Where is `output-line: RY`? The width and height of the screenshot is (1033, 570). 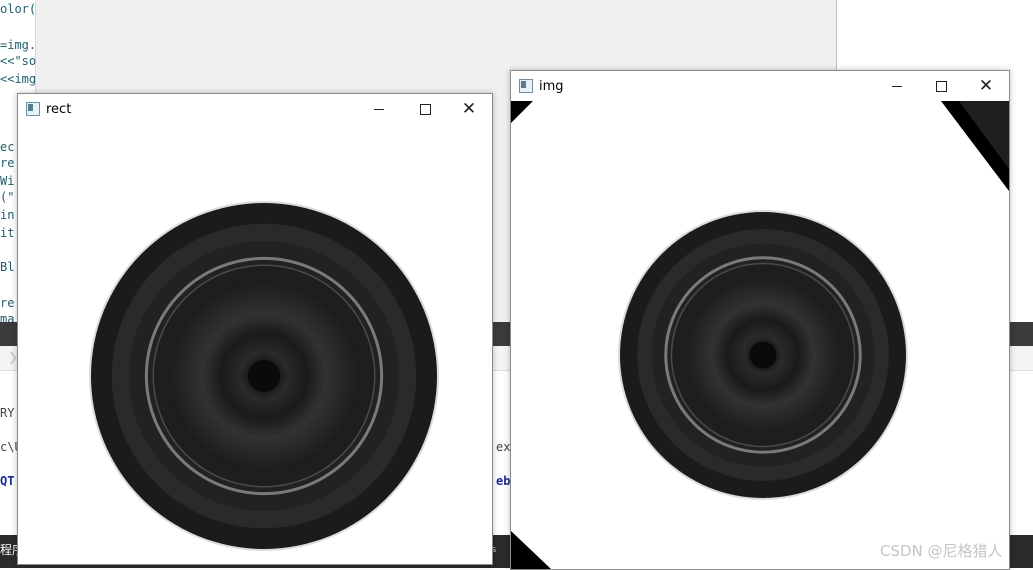
output-line: RY is located at coordinates (7, 413).